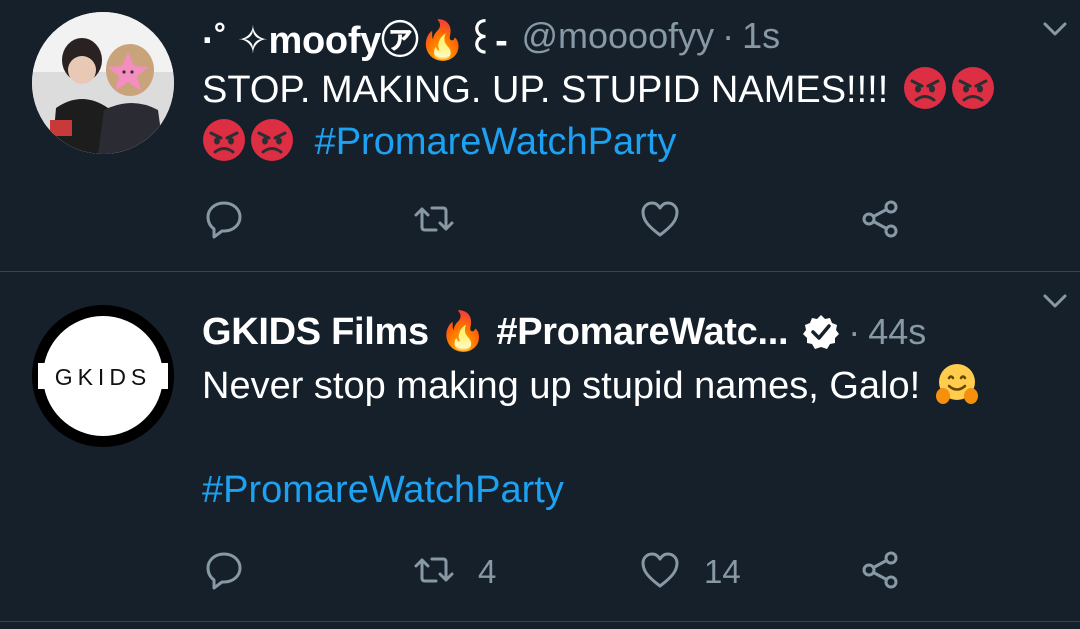  What do you see at coordinates (355, 36) in the screenshot?
I see `author-name: ·˚ ✧moofy㋐🔥꒰-` at bounding box center [355, 36].